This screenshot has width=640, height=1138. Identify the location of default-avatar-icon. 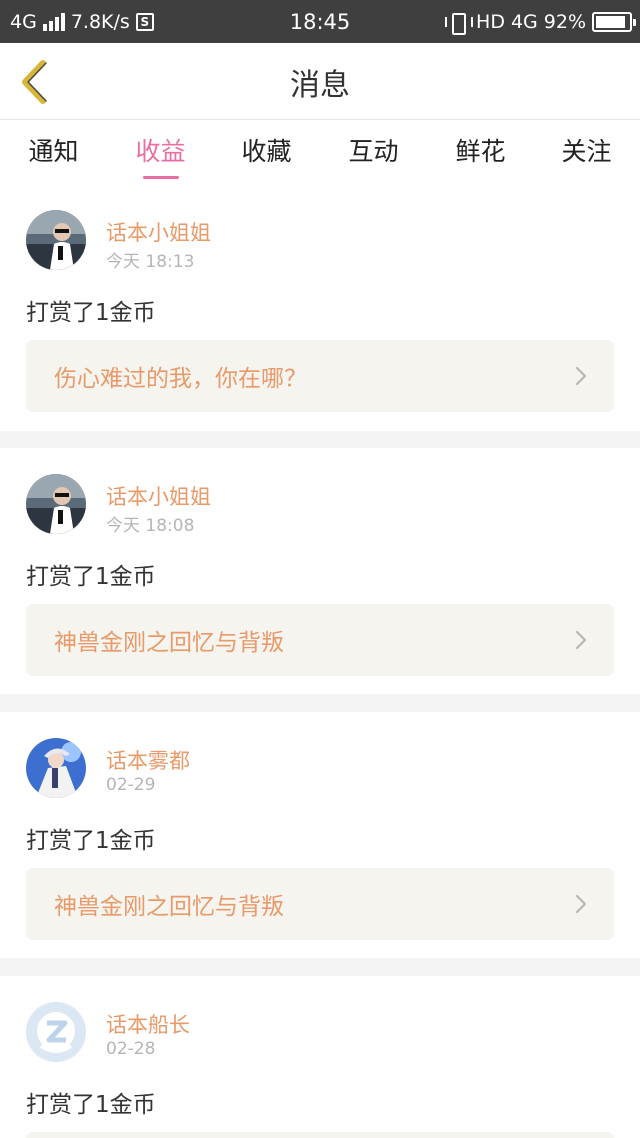
(56, 1032).